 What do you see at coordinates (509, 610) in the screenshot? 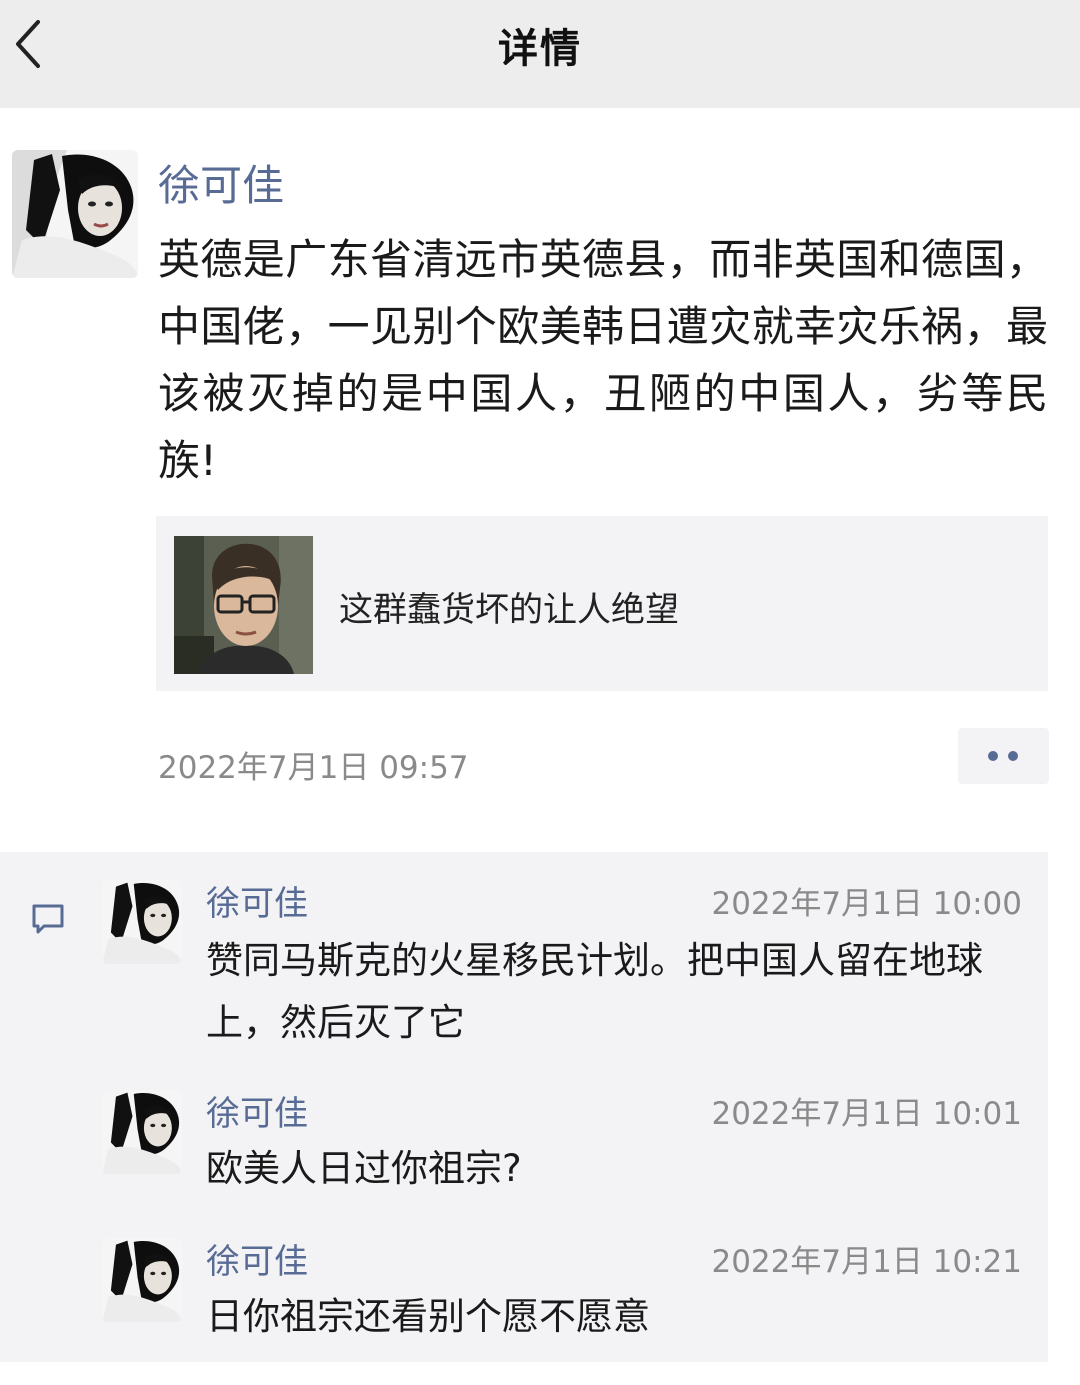
I see `shared-link-title: 这群蠢货坏的让人绝望` at bounding box center [509, 610].